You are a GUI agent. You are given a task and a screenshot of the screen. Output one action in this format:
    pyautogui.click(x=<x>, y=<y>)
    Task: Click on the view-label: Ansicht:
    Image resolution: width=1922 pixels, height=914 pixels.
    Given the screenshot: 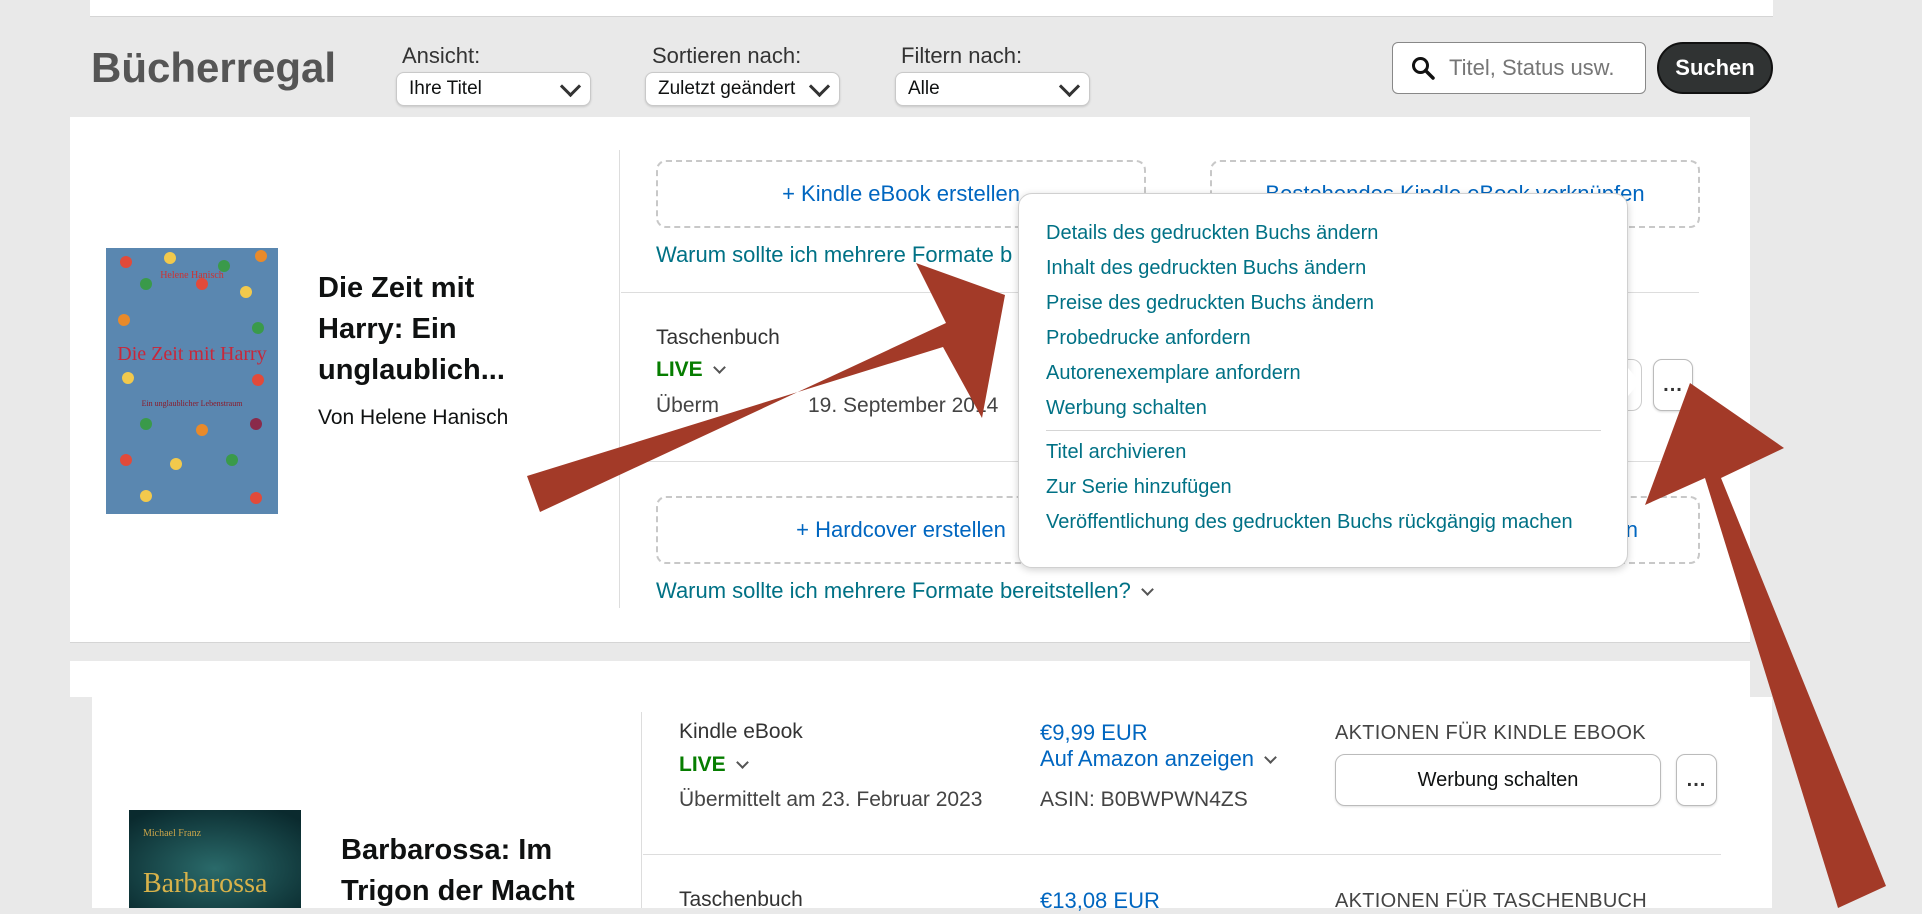 What is the action you would take?
    pyautogui.click(x=441, y=55)
    